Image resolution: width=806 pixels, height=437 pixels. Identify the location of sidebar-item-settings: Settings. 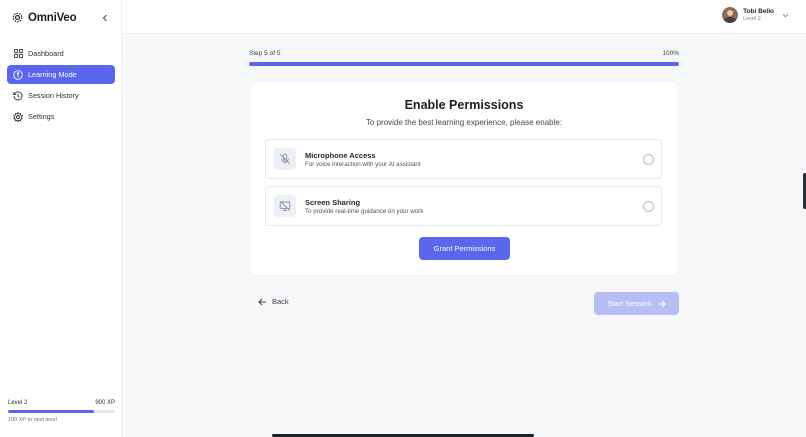
(61, 116).